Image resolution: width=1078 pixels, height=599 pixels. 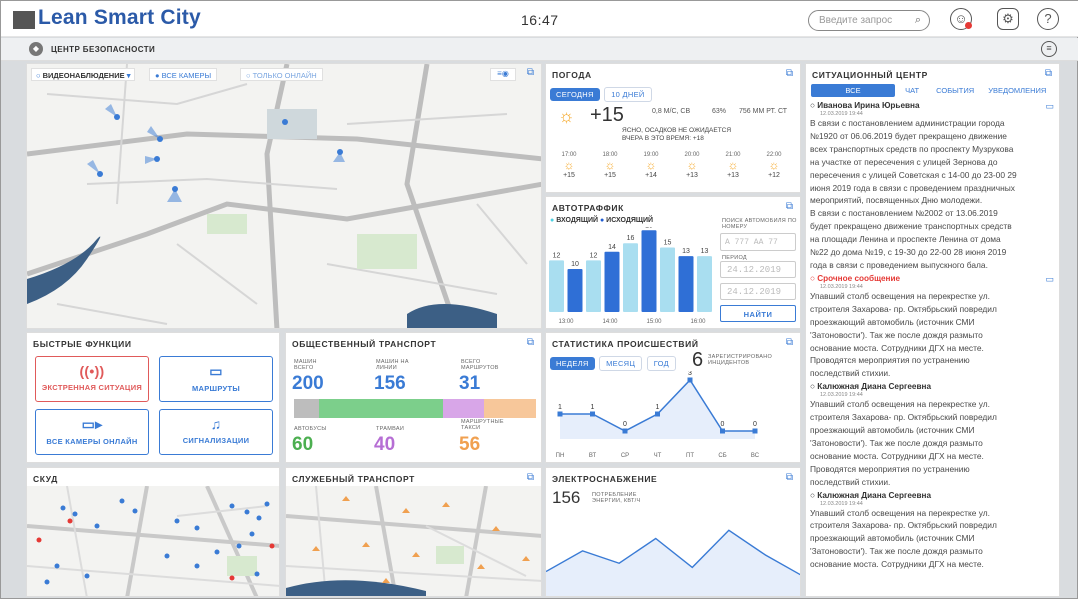 I want to click on tab-10-days: 10 ДНЕЙ, so click(x=628, y=94).